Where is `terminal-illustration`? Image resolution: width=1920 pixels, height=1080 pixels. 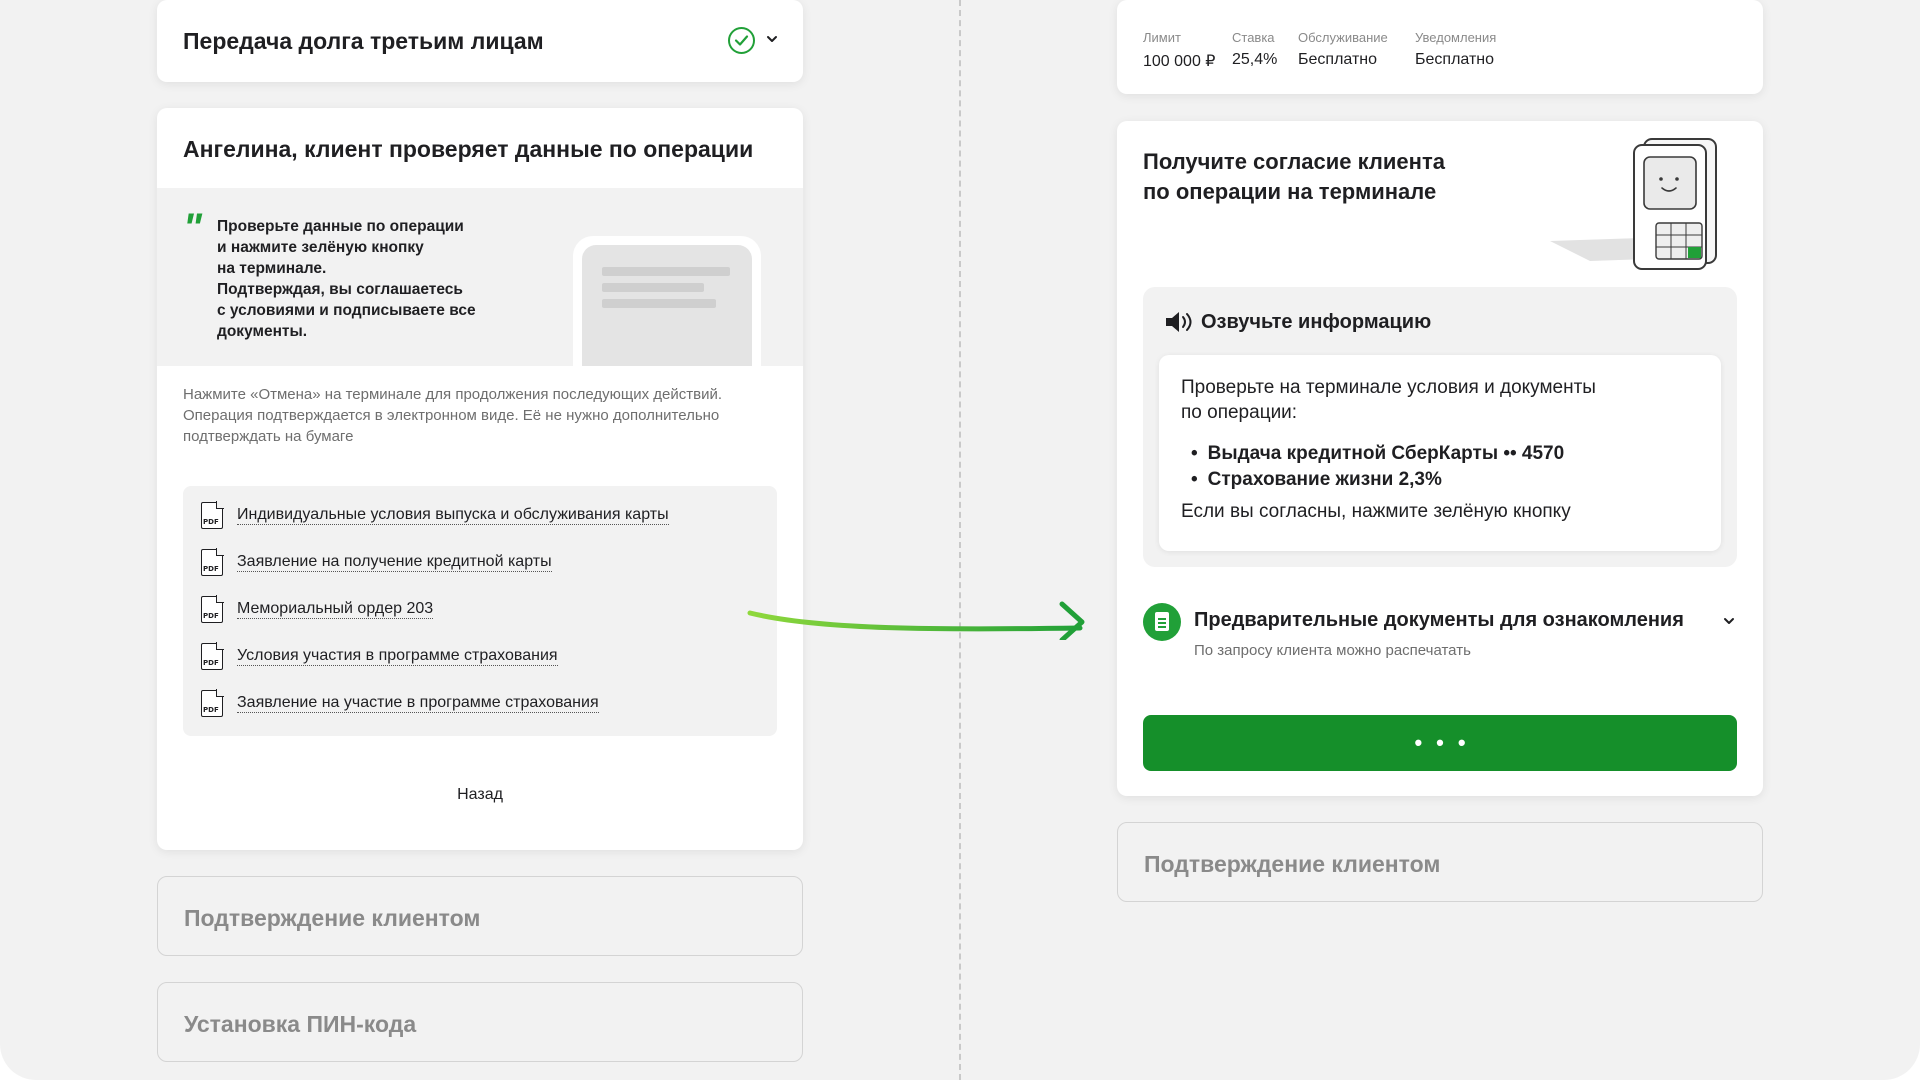
terminal-illustration is located at coordinates (1633, 204).